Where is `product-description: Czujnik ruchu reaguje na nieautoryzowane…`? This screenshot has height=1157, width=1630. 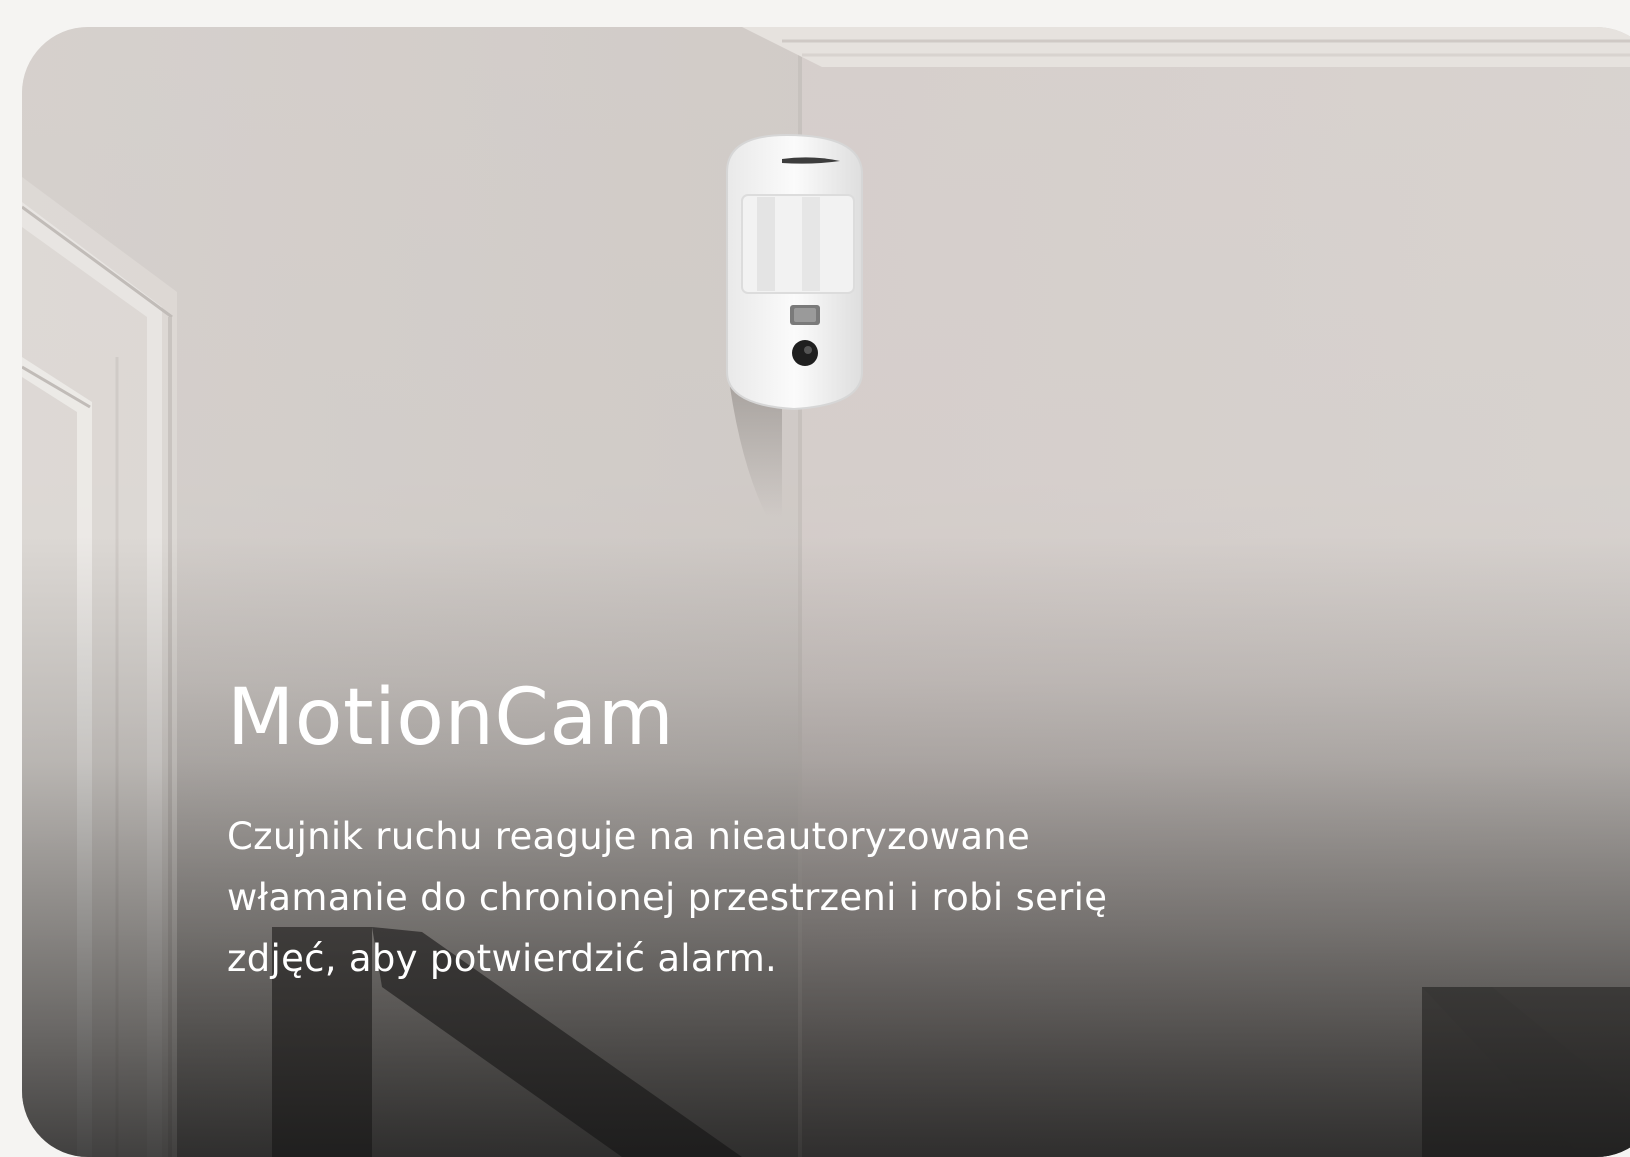 product-description: Czujnik ruchu reaguje na nieautoryzowane… is located at coordinates (667, 897).